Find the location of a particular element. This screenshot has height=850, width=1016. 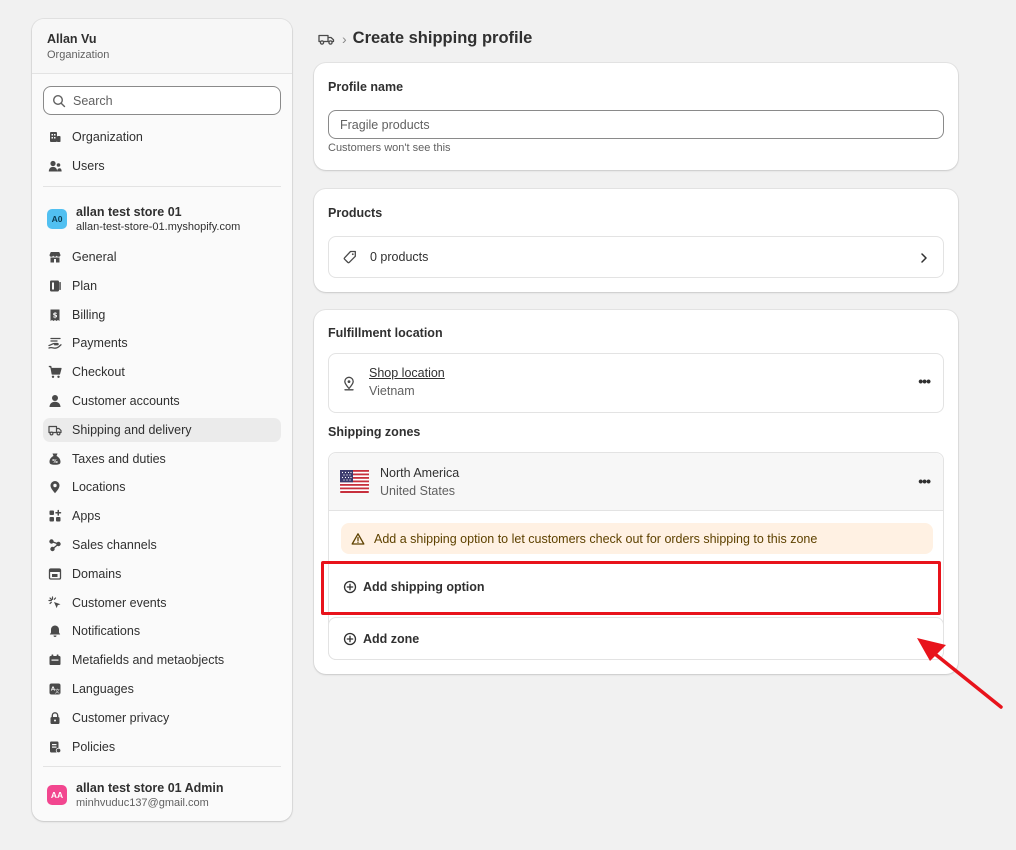

sidebar-item-payments: Payments is located at coordinates (162, 343).